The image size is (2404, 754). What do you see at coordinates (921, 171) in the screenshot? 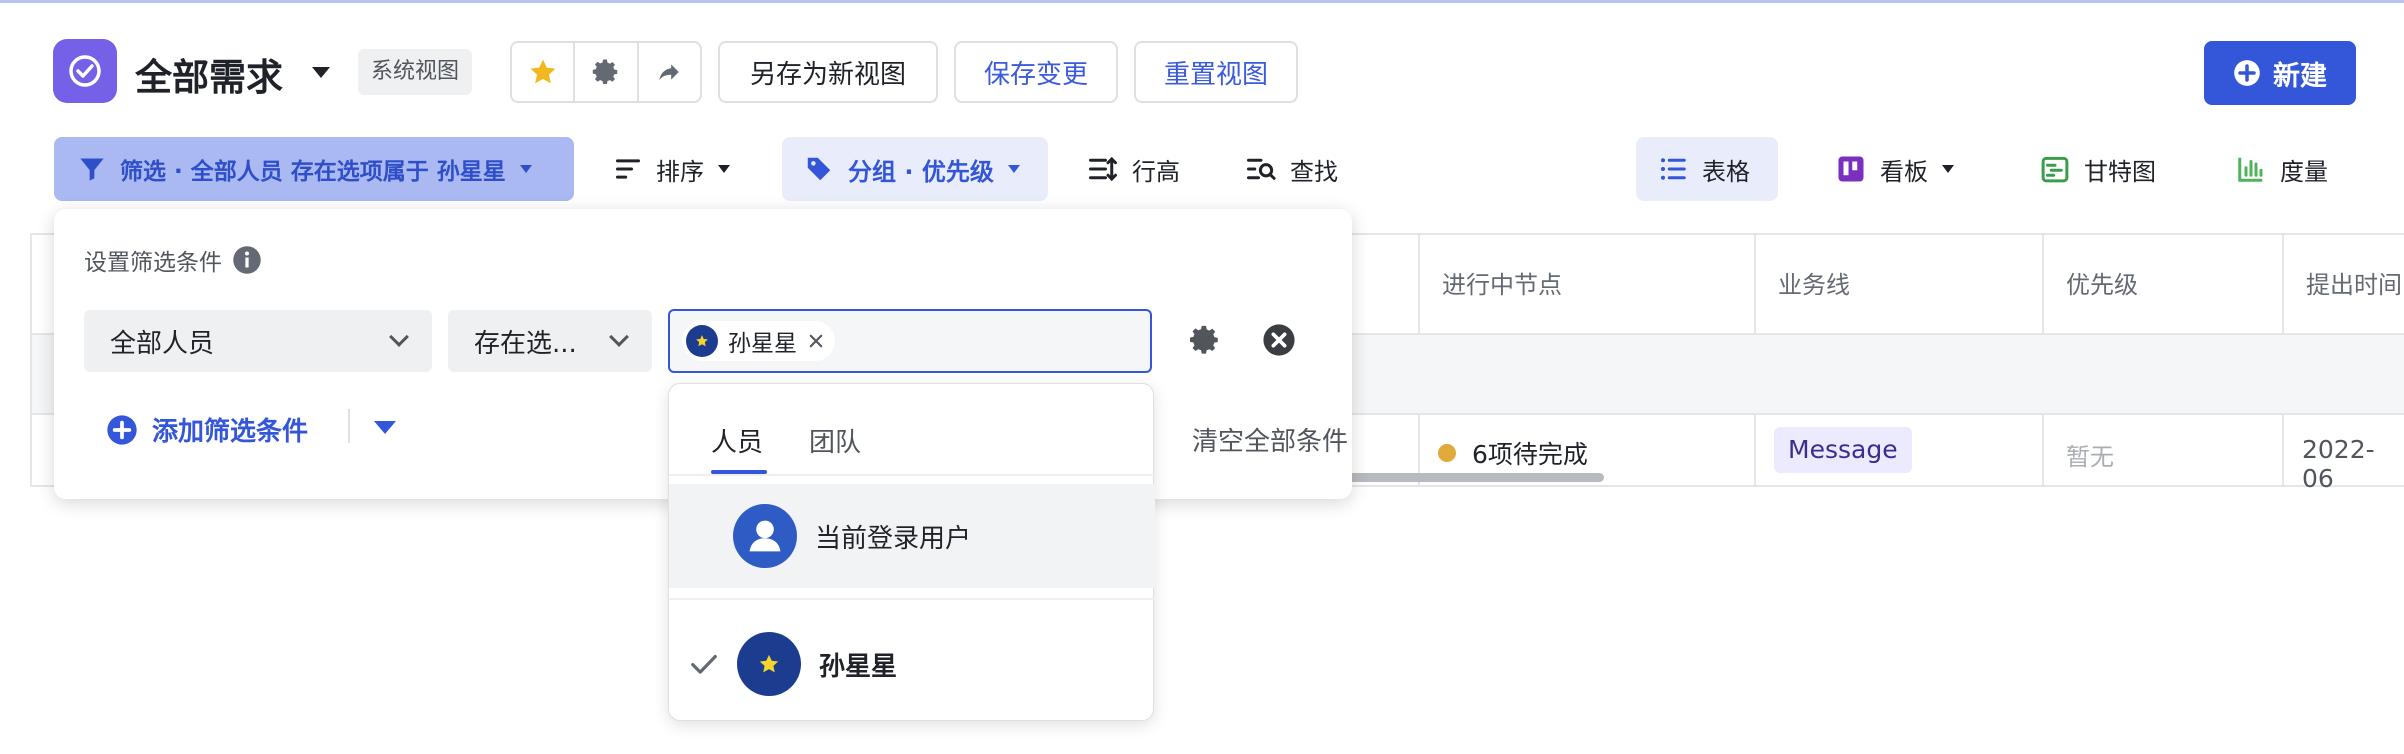
I see `group-label: 分组 · 优先级` at bounding box center [921, 171].